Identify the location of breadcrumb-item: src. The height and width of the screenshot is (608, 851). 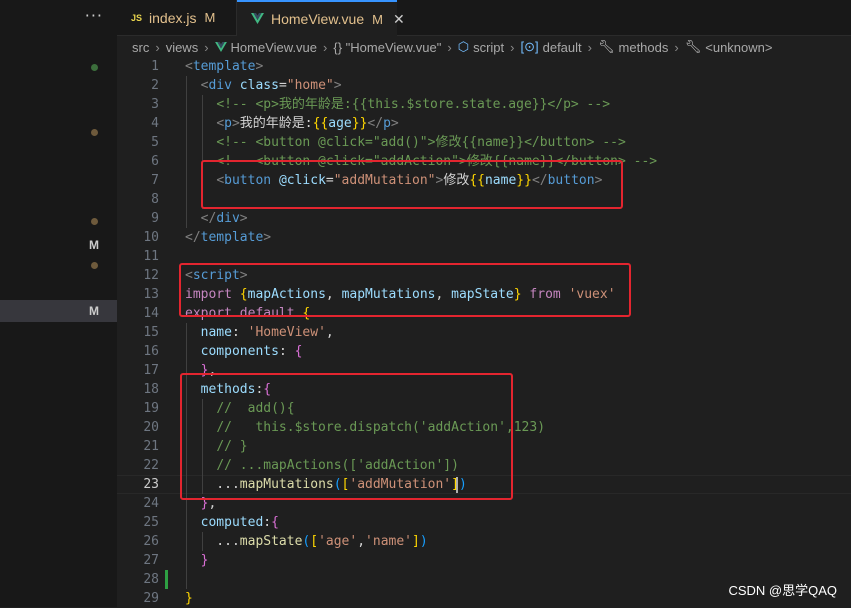
(140, 47).